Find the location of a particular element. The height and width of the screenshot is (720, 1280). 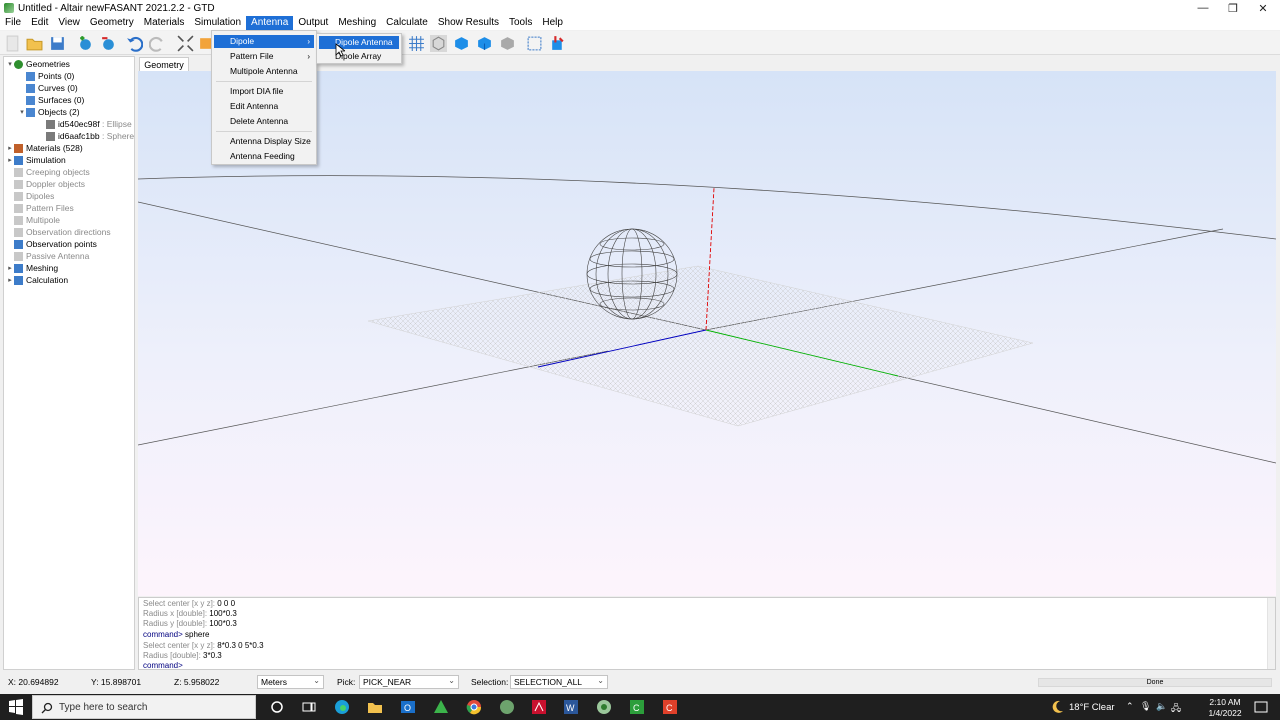

windows-start-icon is located at coordinates (16, 707).